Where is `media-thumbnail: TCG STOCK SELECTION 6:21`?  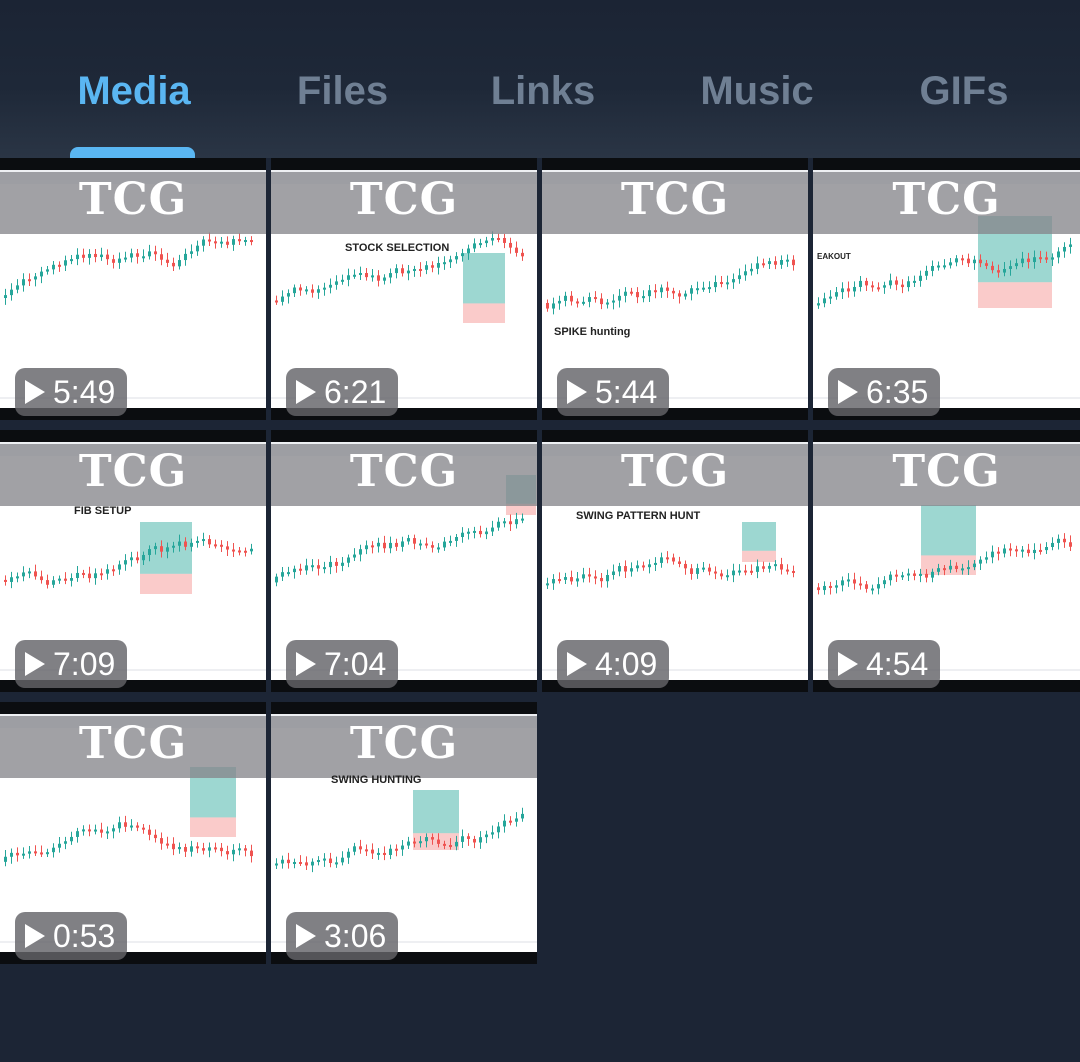 media-thumbnail: TCG STOCK SELECTION 6:21 is located at coordinates (404, 289).